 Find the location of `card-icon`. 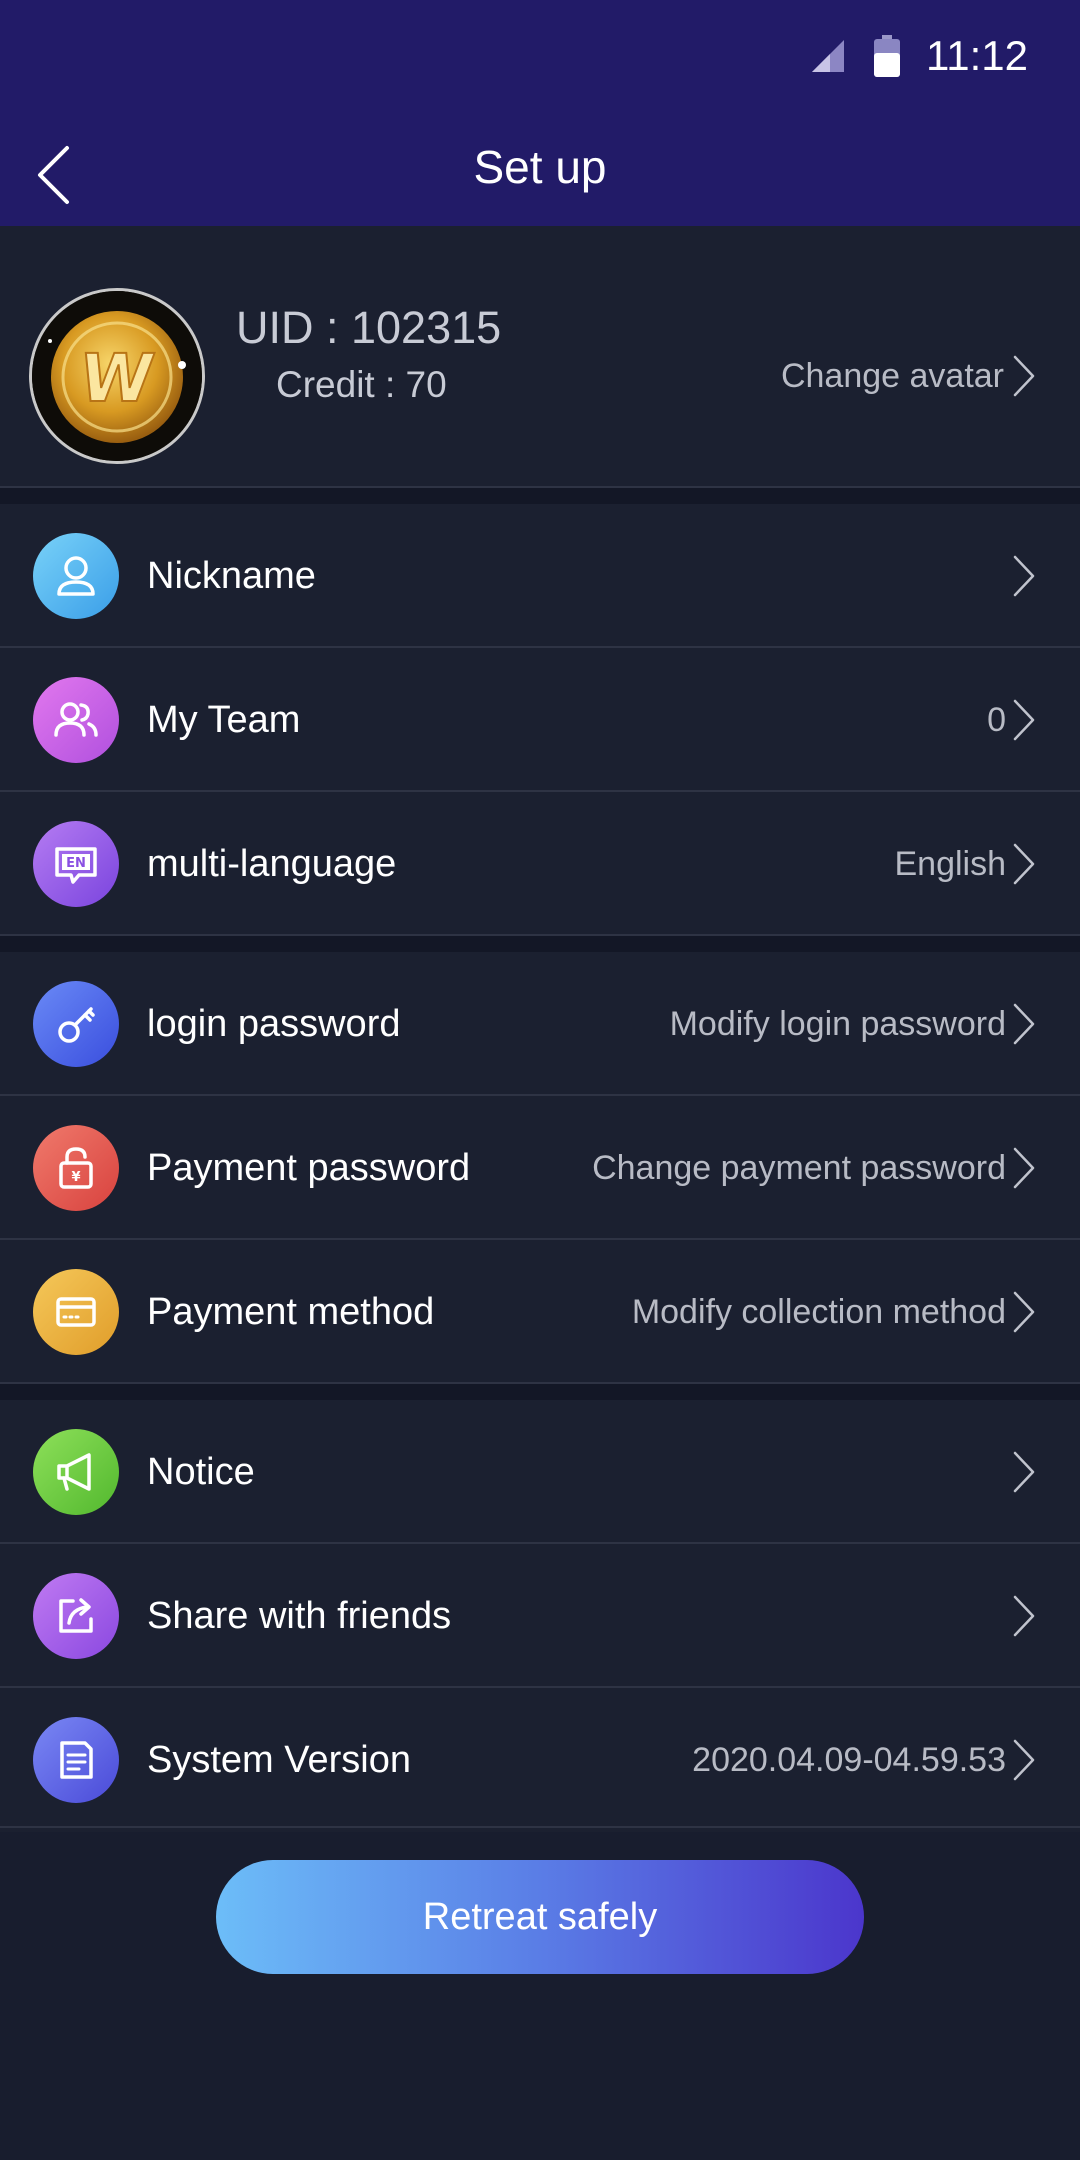

card-icon is located at coordinates (76, 1312).